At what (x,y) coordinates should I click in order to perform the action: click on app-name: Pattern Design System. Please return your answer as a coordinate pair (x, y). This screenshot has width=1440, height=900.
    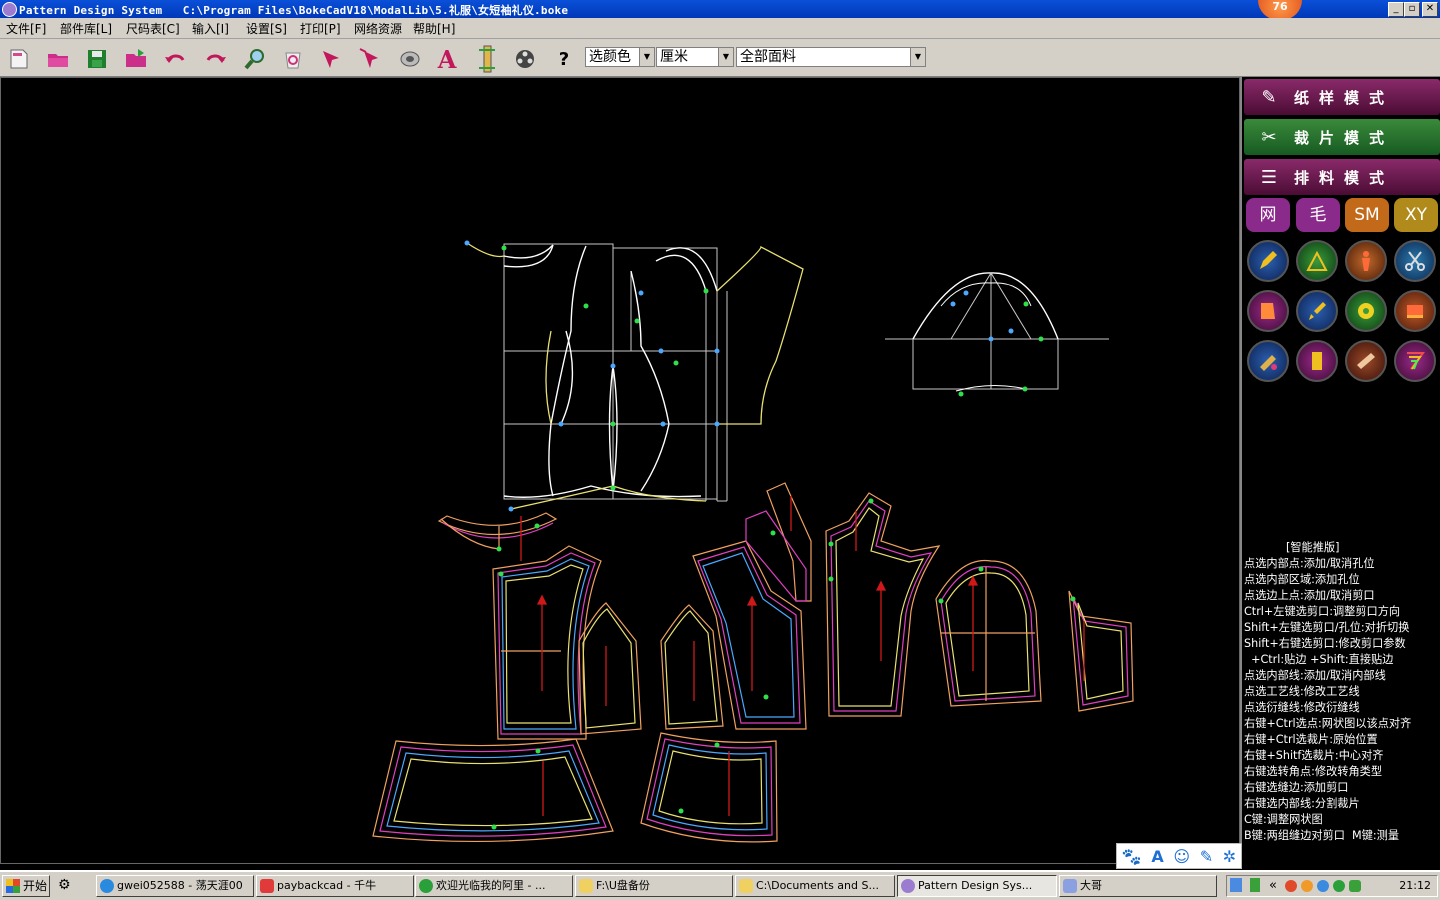
    Looking at the image, I should click on (91, 10).